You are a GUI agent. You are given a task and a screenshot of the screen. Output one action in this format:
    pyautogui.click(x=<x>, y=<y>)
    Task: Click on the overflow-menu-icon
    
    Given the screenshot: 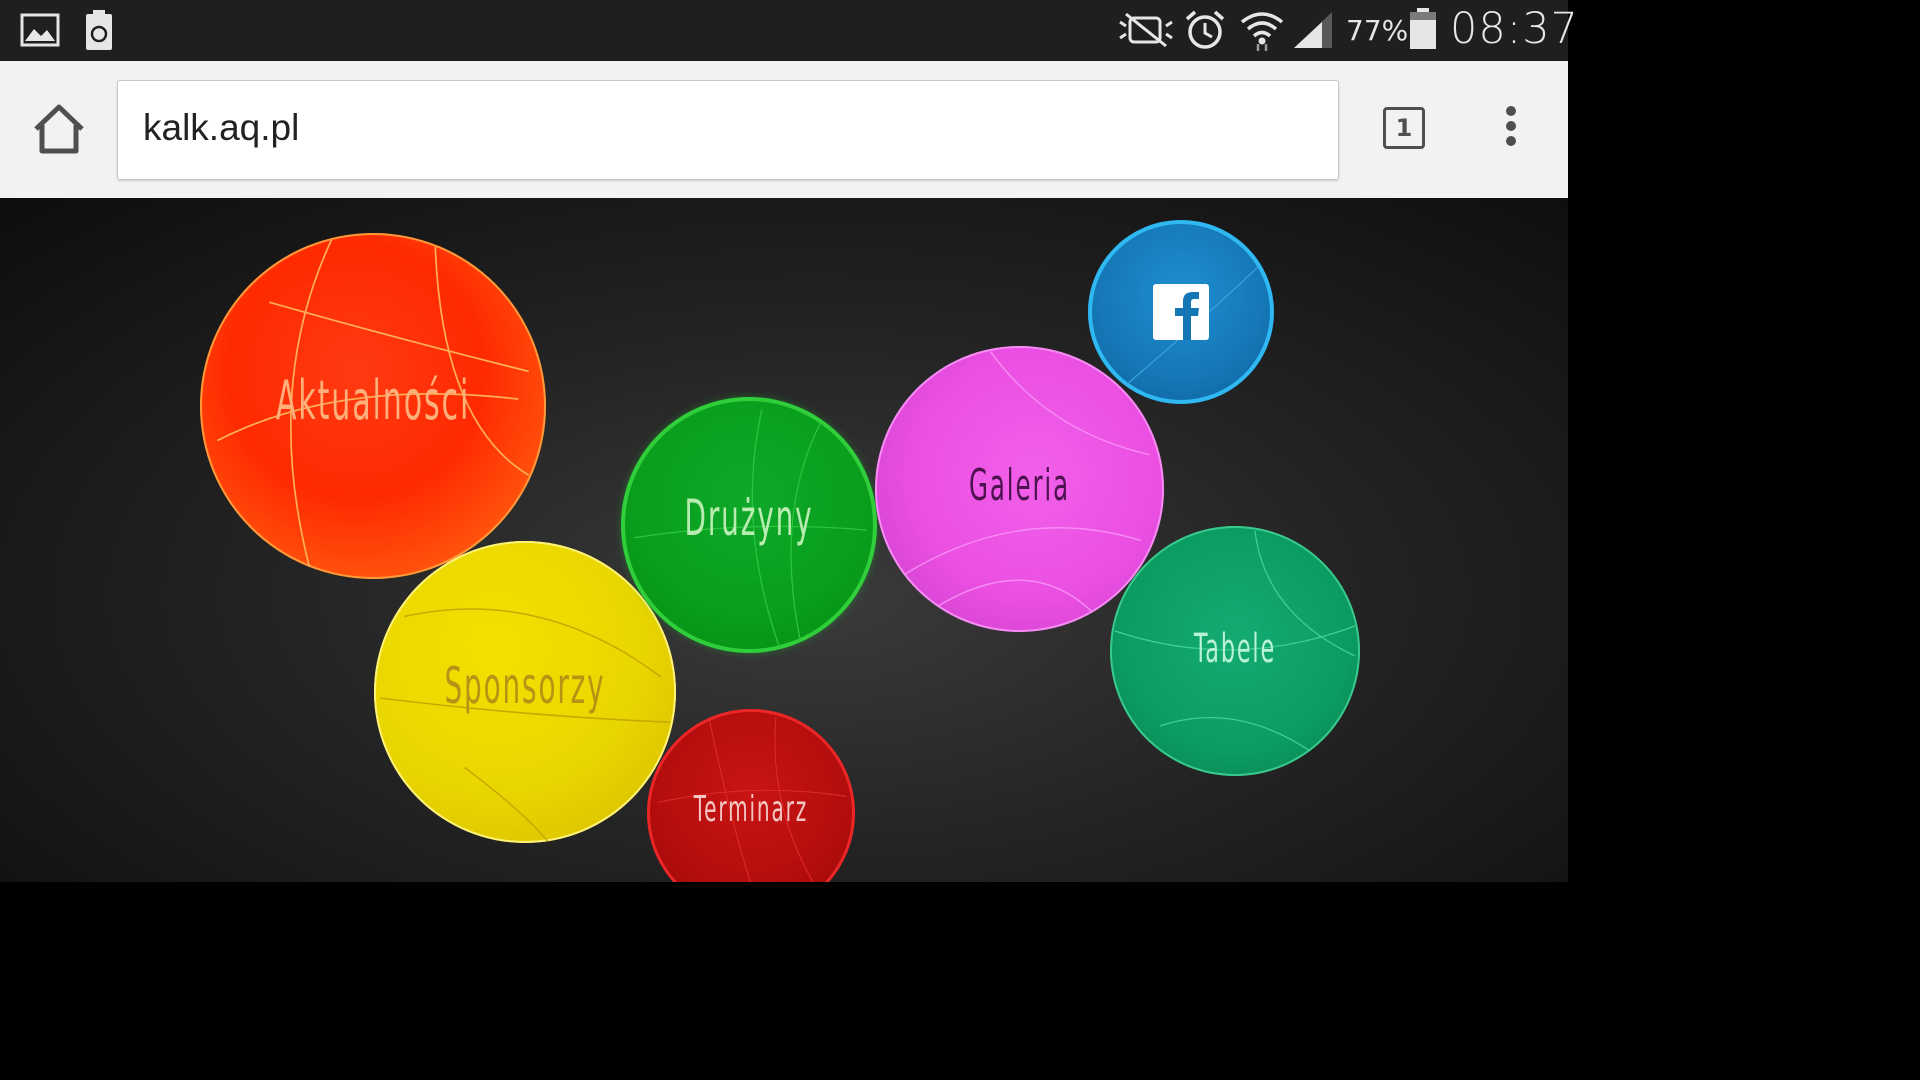 What is the action you would take?
    pyautogui.click(x=1511, y=130)
    